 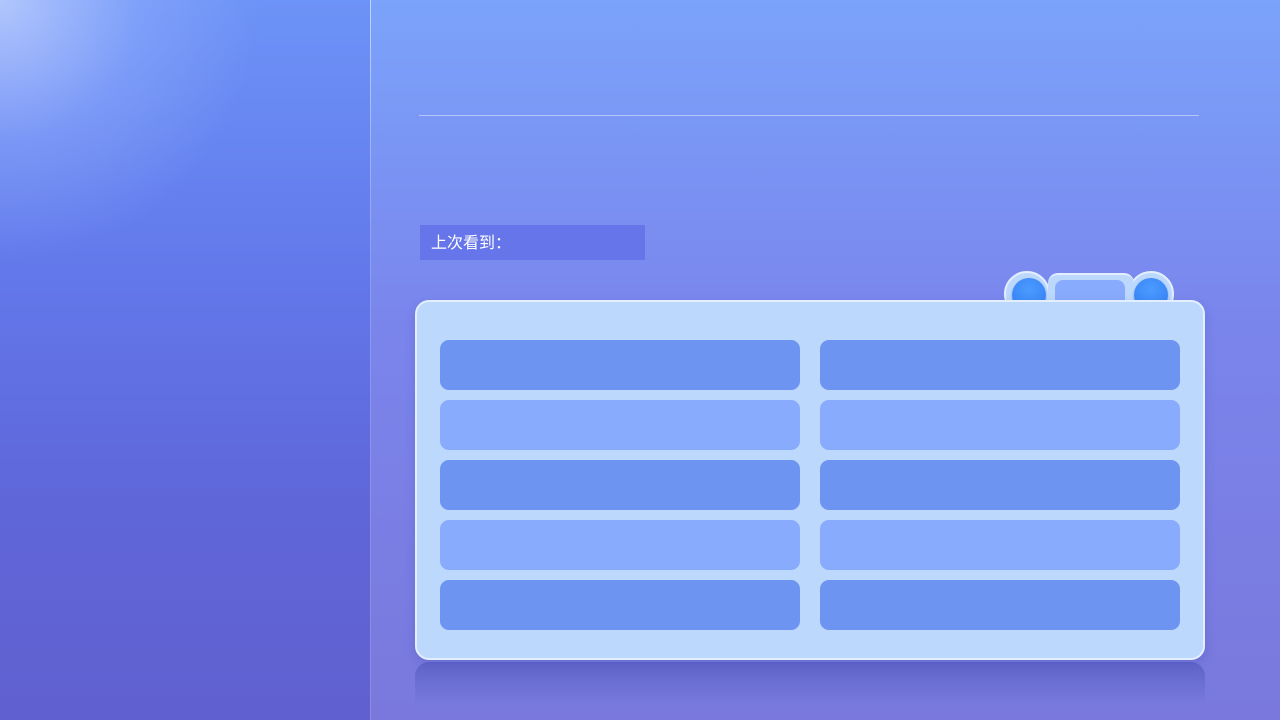 I want to click on panel-reflection, so click(x=810, y=691).